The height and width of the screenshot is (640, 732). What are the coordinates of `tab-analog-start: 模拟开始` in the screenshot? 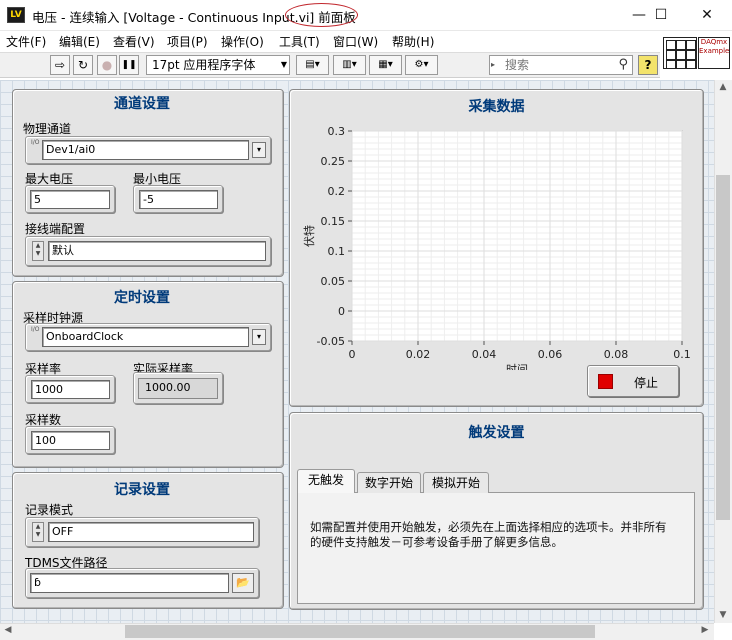 It's located at (456, 482).